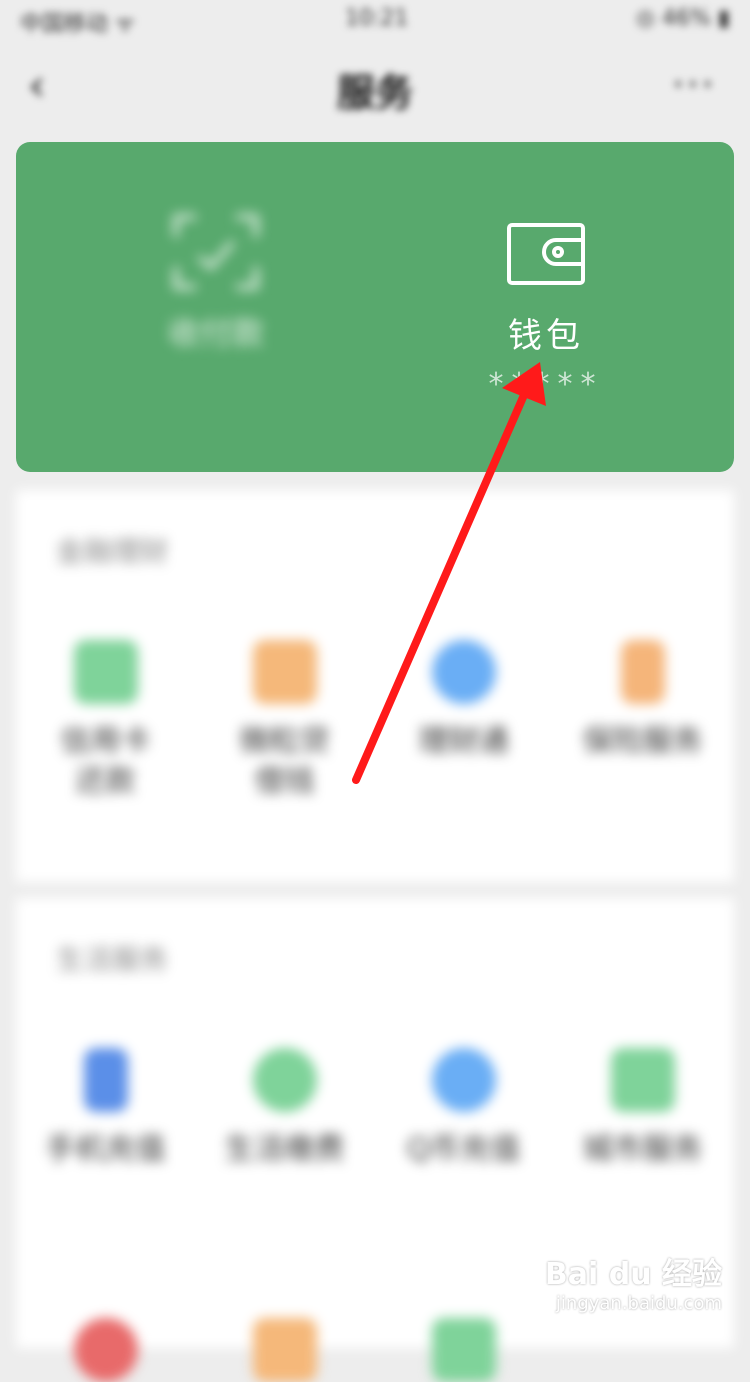 The image size is (750, 1382). What do you see at coordinates (546, 254) in the screenshot?
I see `wallet-icon` at bounding box center [546, 254].